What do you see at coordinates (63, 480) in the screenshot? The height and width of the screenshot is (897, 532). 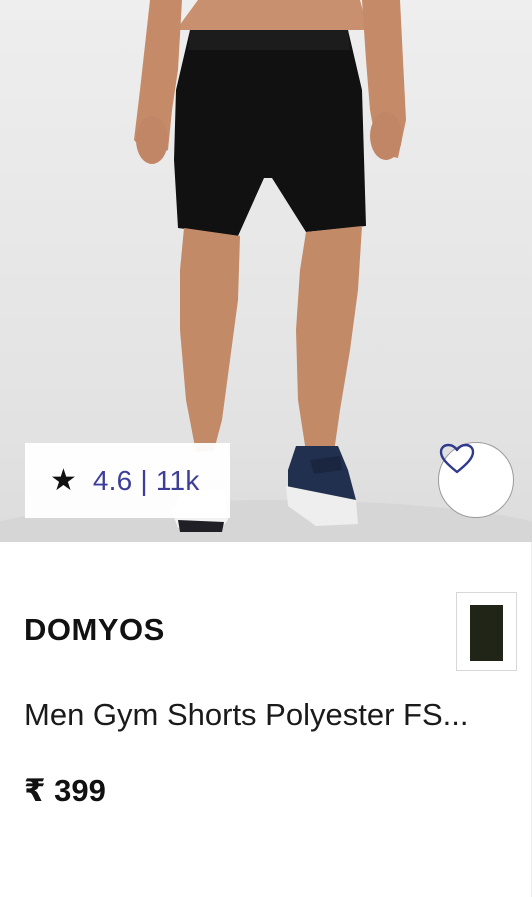 I see `star-icon: ★` at bounding box center [63, 480].